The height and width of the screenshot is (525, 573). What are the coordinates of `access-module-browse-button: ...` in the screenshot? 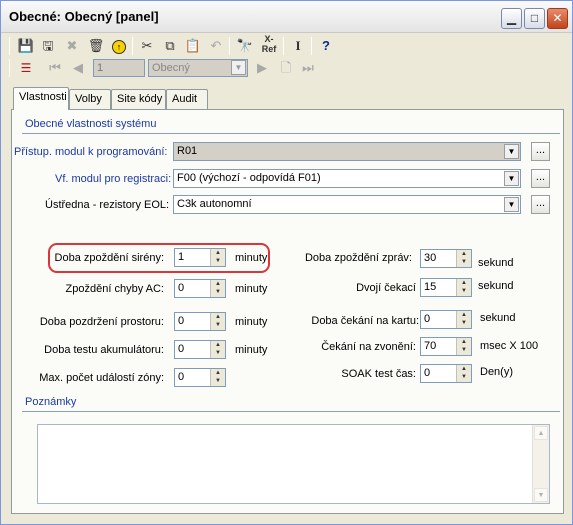 It's located at (540, 151).